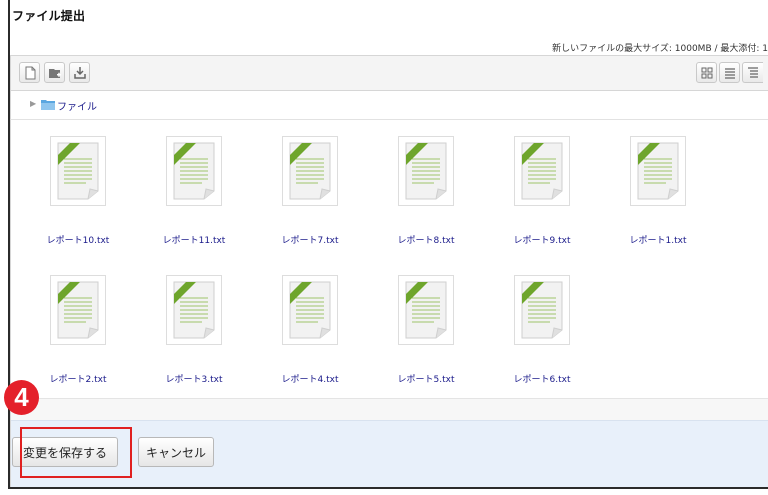 This screenshot has height=495, width=768. I want to click on page-title: ファイル提出, so click(49, 16).